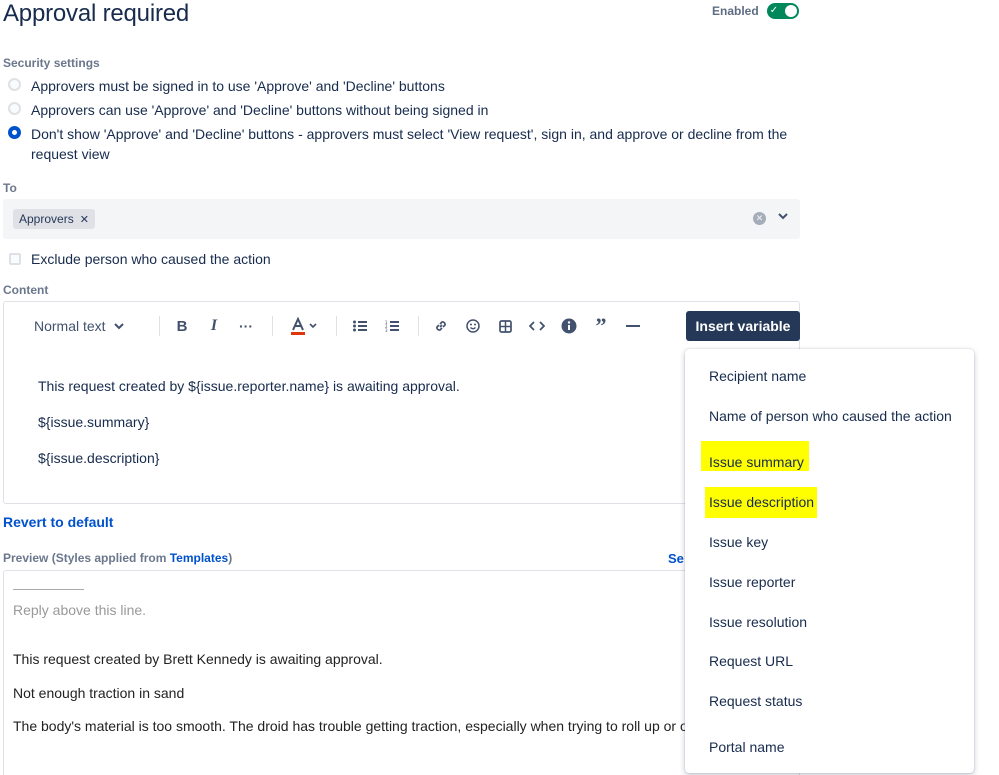  What do you see at coordinates (790, 11) in the screenshot?
I see `toggle-knob` at bounding box center [790, 11].